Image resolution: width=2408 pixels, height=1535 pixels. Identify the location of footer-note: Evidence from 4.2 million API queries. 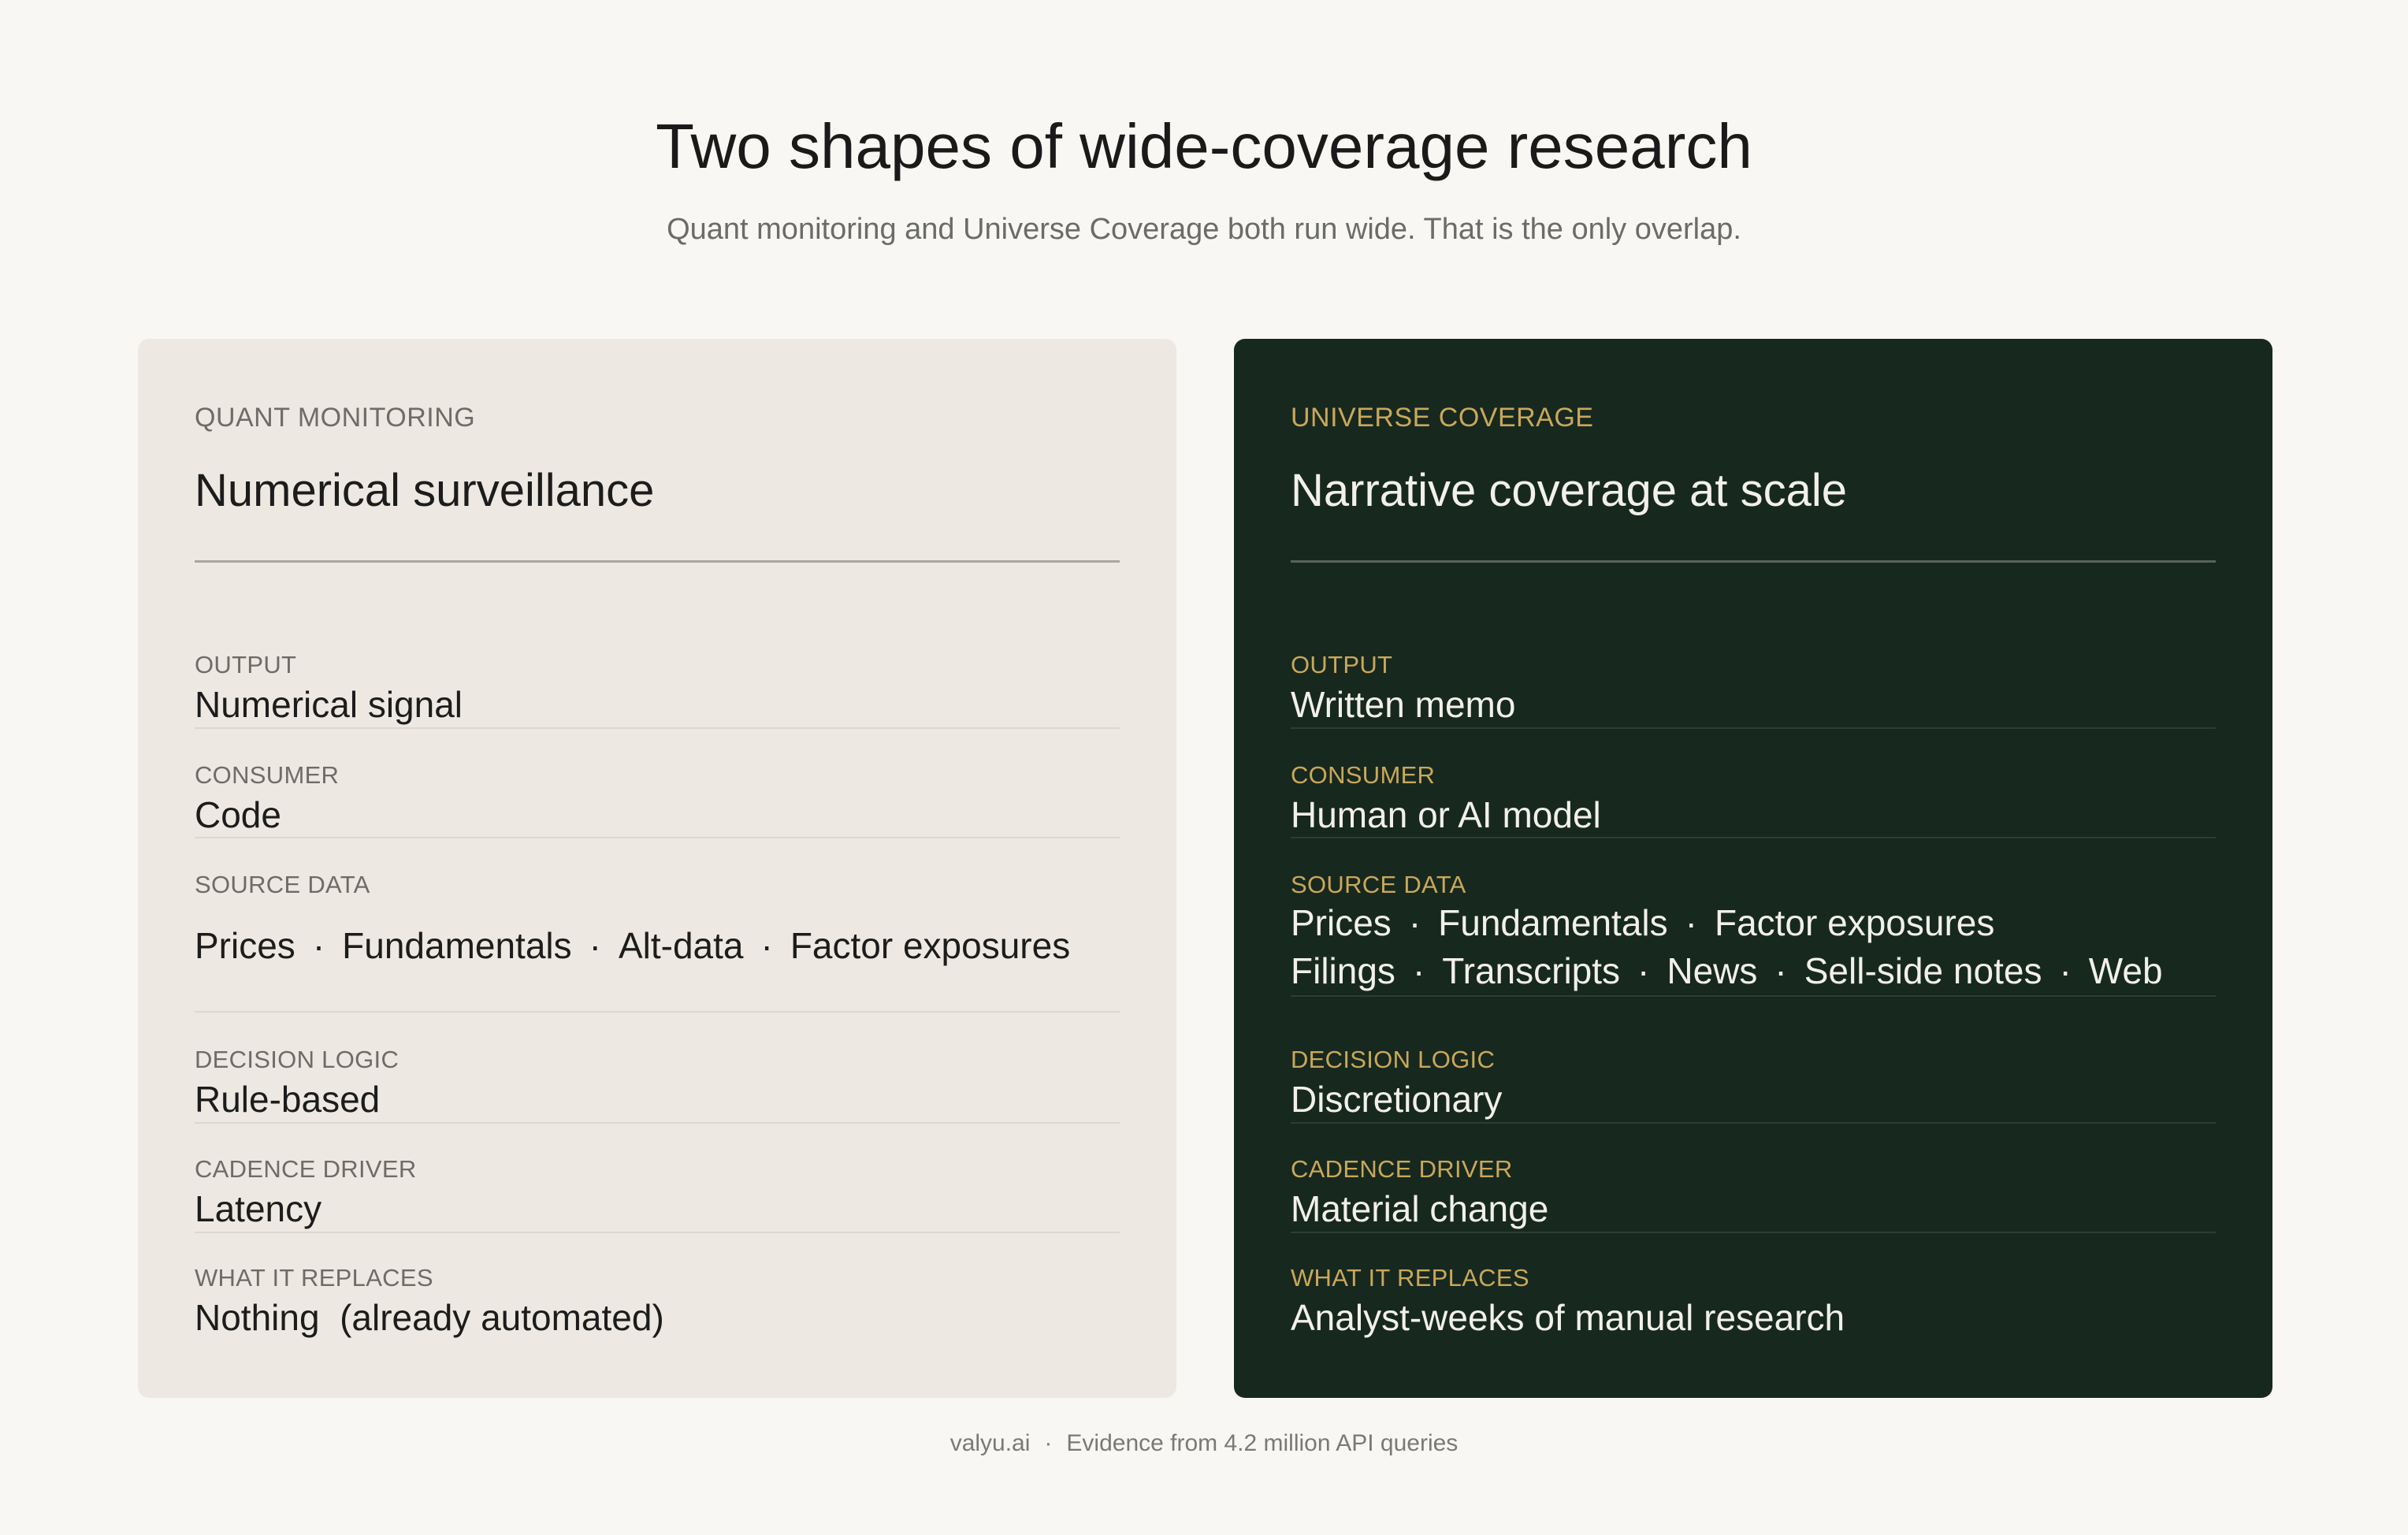
(1263, 1443).